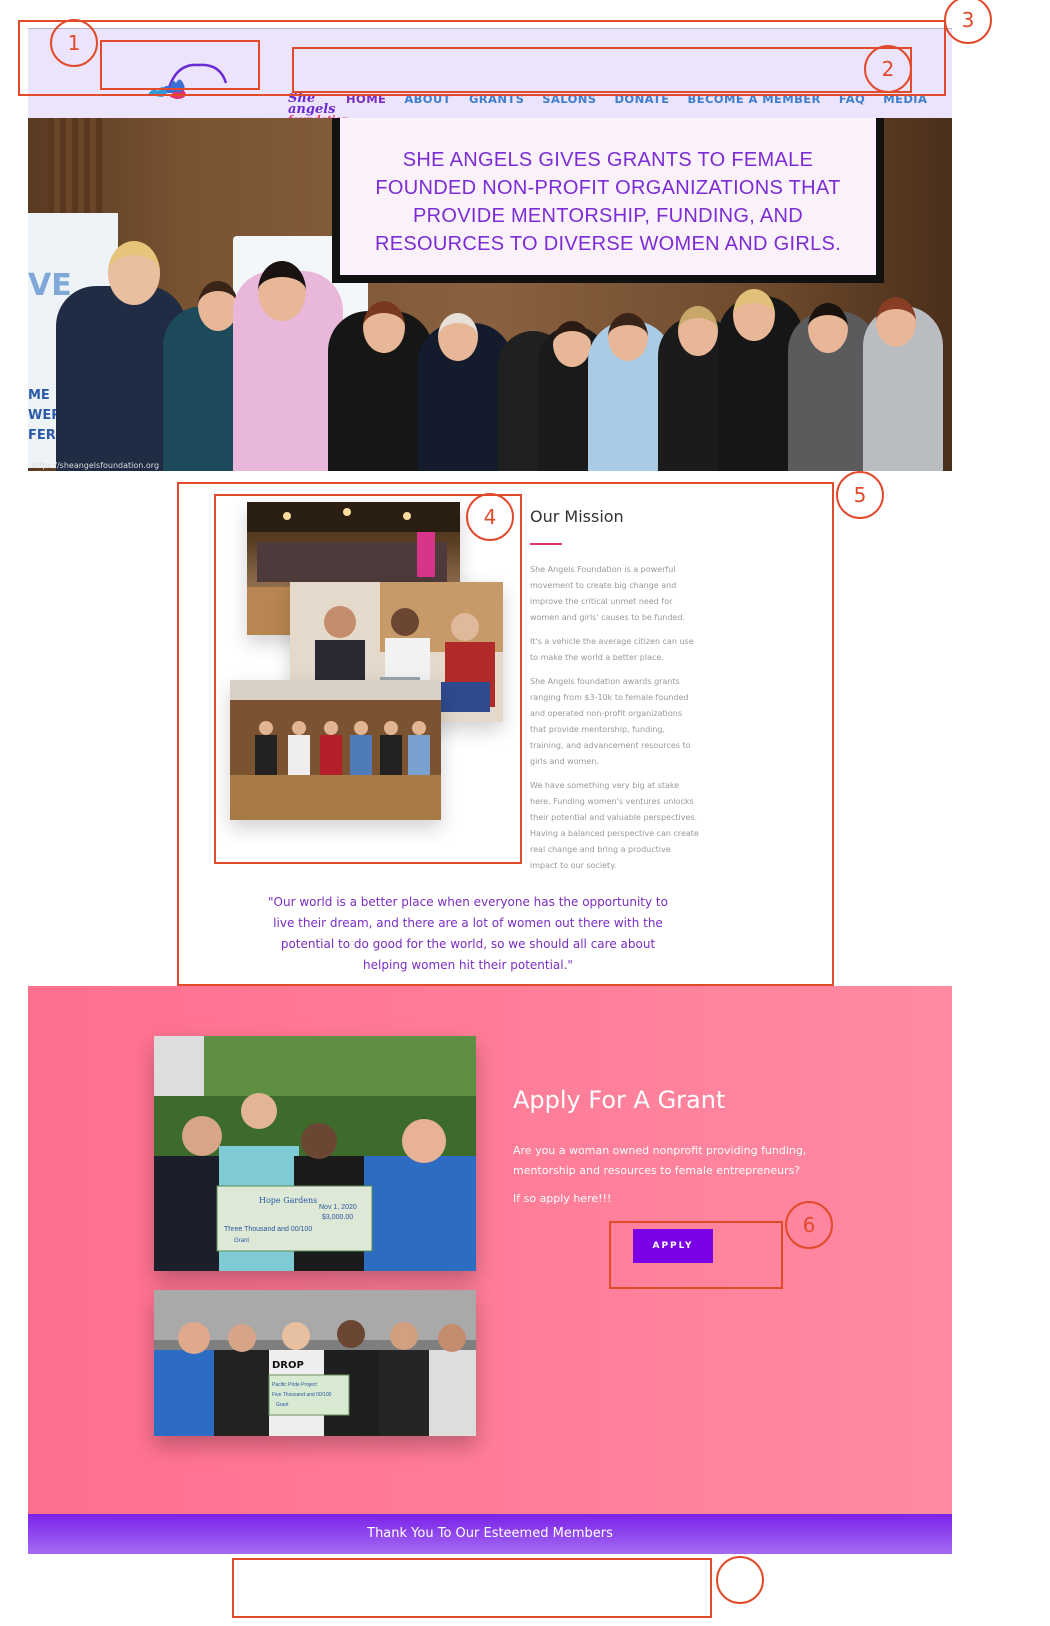  I want to click on check1-date: Nov 1, 2020, so click(338, 1207).